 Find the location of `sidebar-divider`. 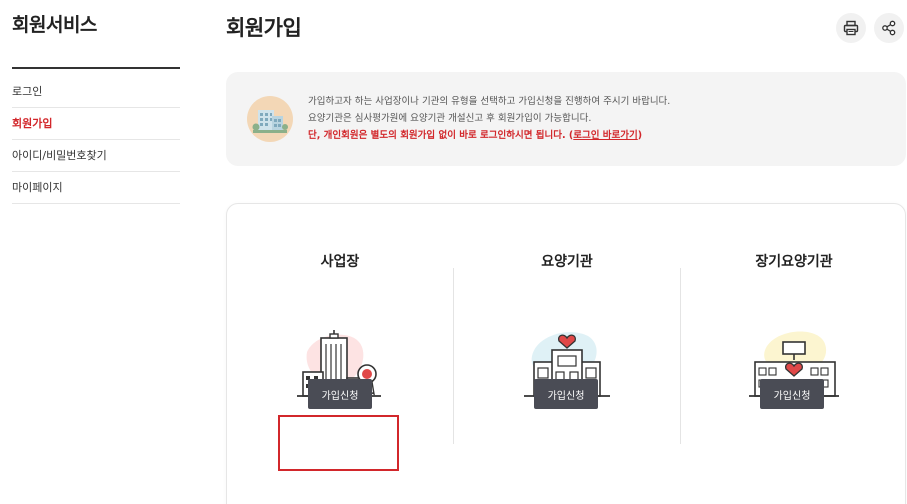

sidebar-divider is located at coordinates (96, 68).